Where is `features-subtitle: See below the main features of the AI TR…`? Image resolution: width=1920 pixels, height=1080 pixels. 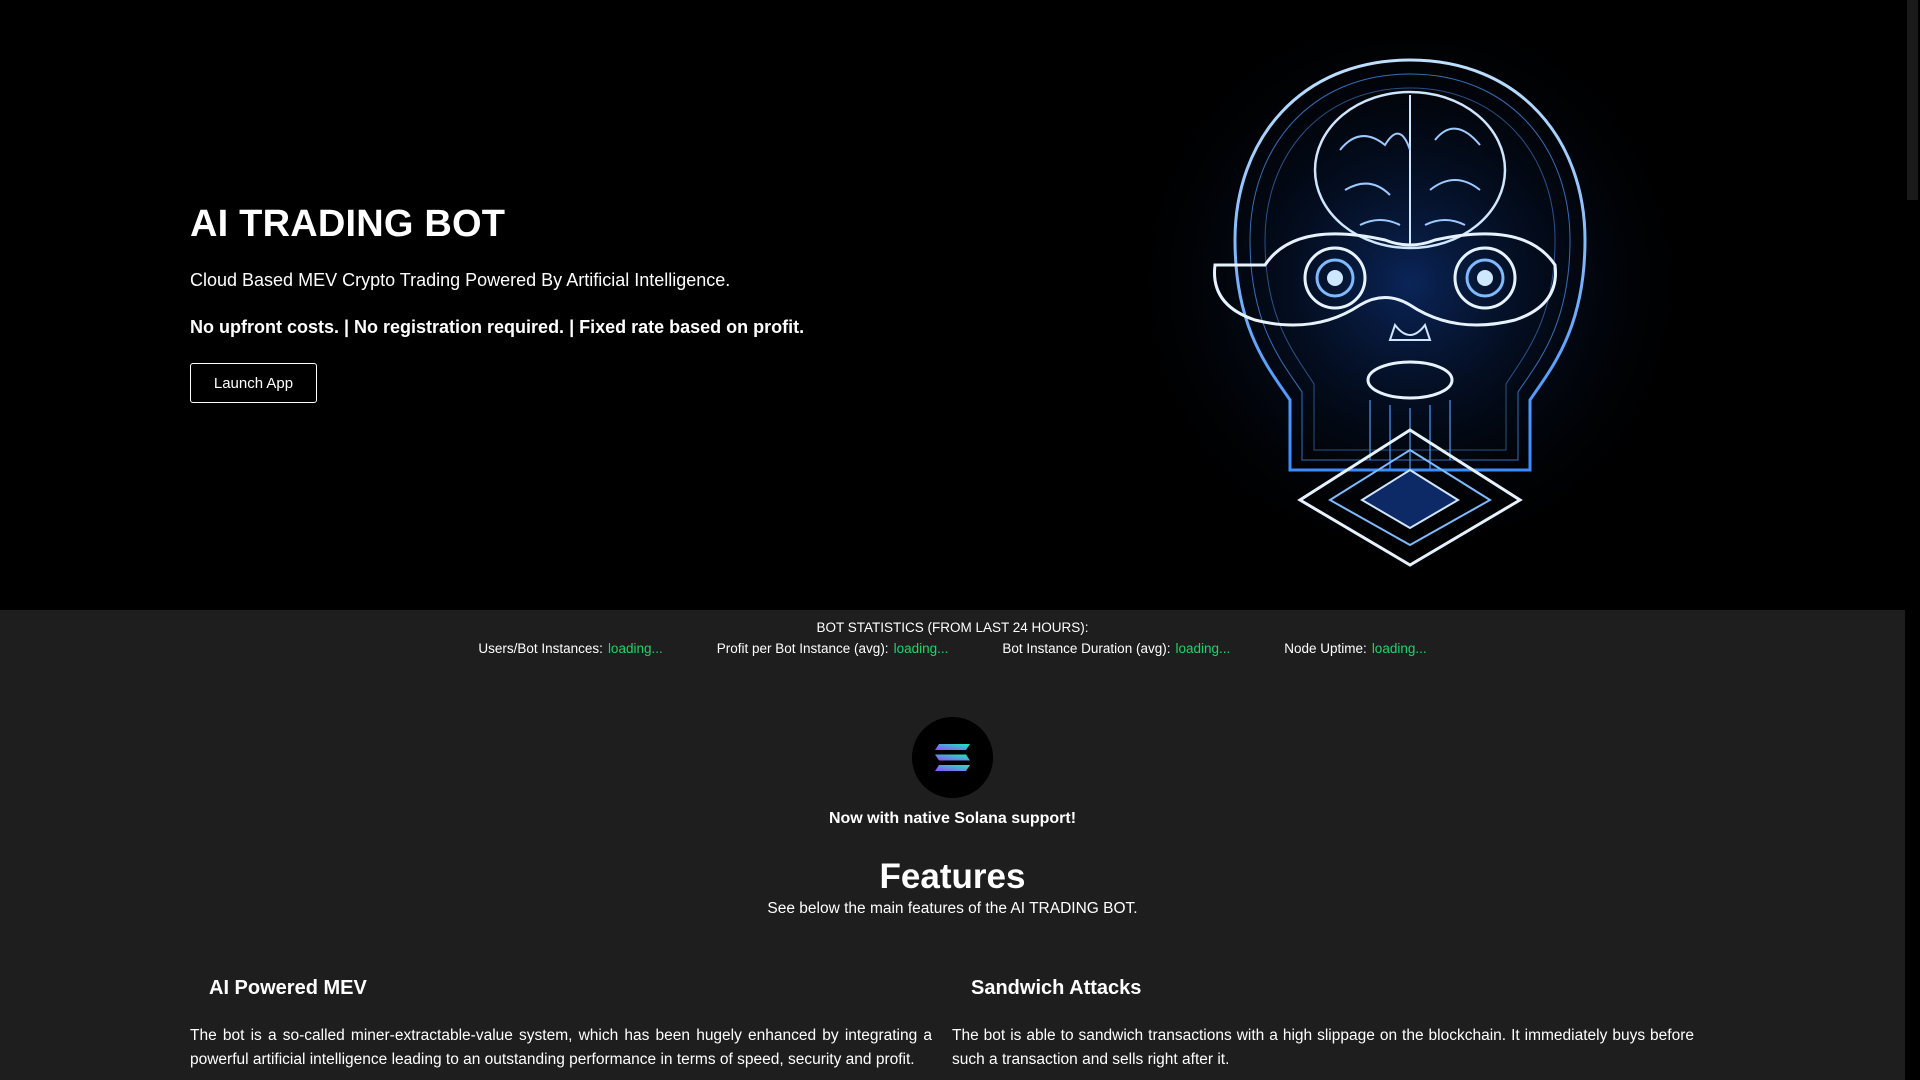
features-subtitle: See below the main features of the AI TR… is located at coordinates (952, 908).